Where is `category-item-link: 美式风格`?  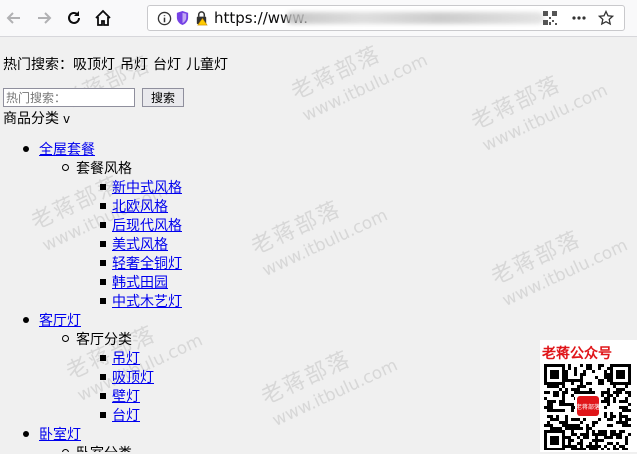 category-item-link: 美式风格 is located at coordinates (140, 244).